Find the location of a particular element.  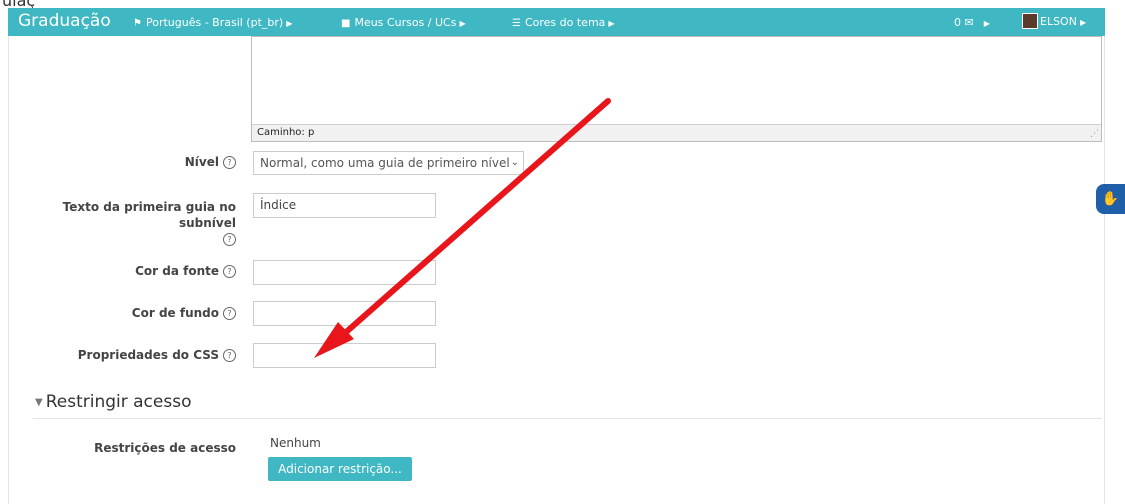

annotation-arrow is located at coordinates (462, 228).